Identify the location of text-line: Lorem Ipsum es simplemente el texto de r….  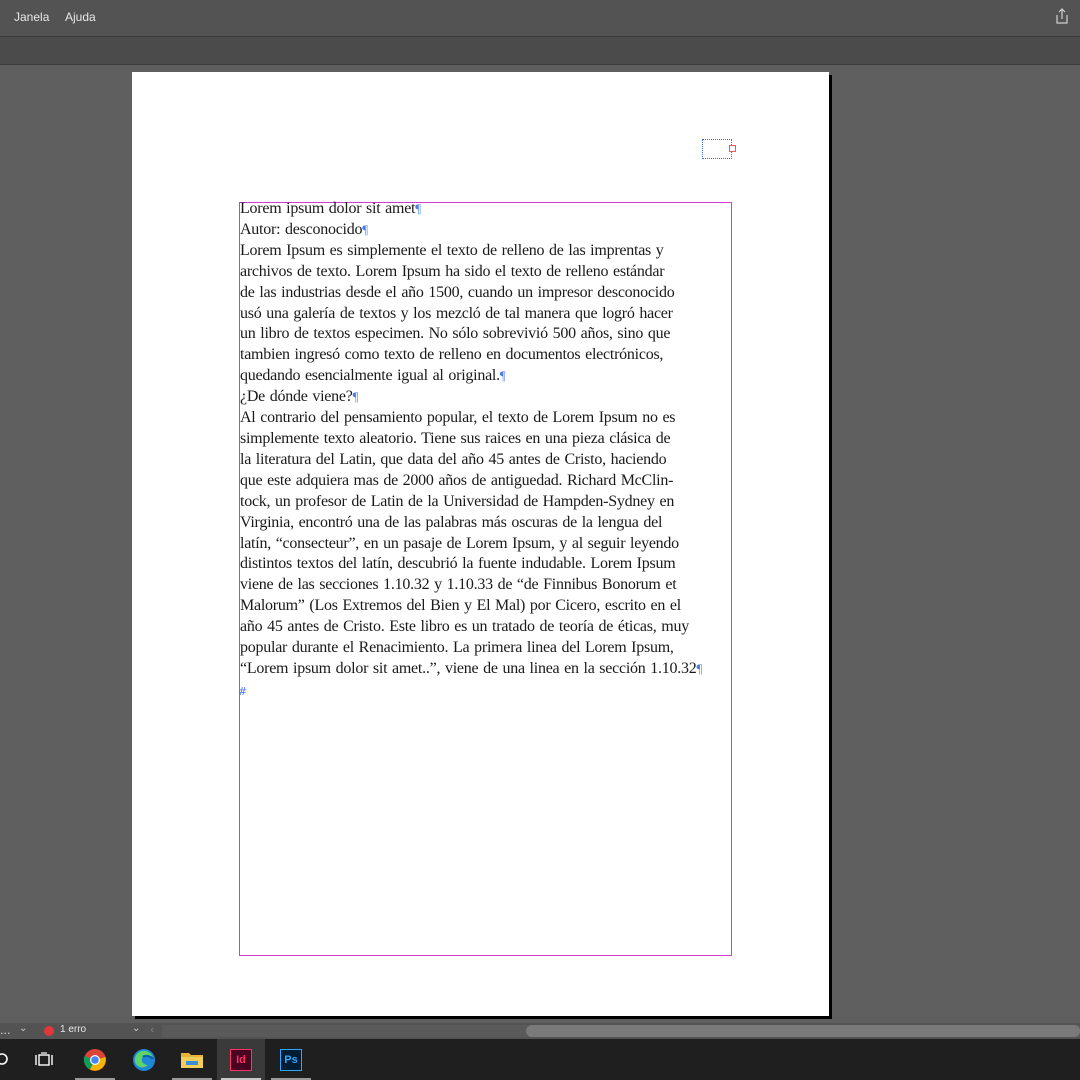
(490, 251).